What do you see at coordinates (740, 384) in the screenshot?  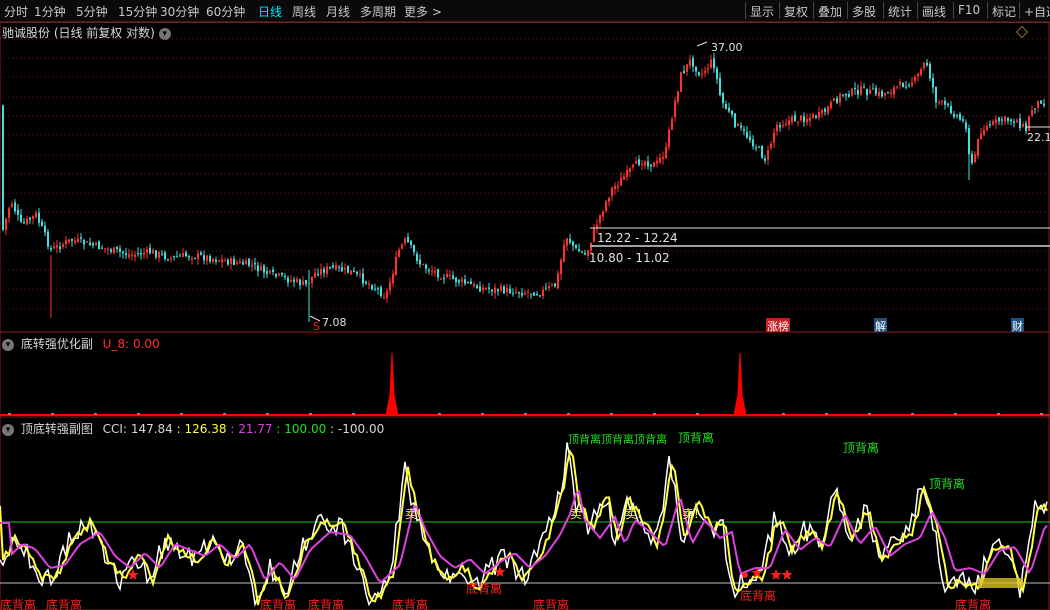 I see `signal-spike` at bounding box center [740, 384].